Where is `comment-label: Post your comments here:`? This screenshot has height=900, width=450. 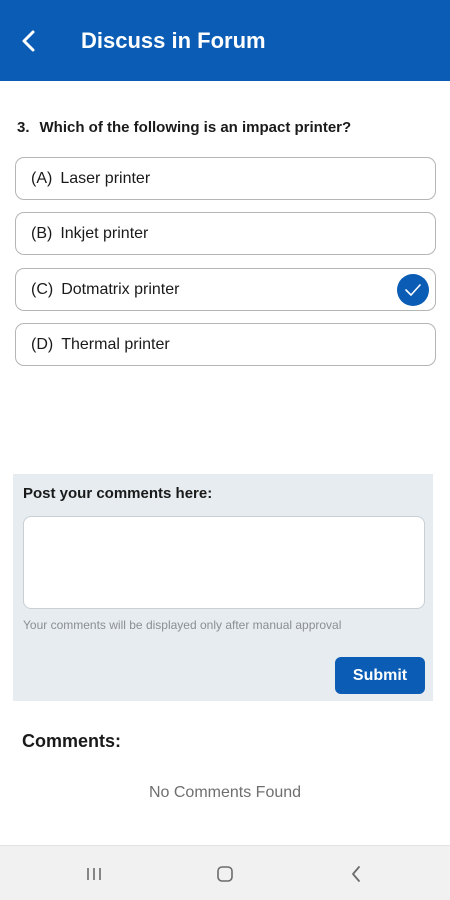
comment-label: Post your comments here: is located at coordinates (118, 493).